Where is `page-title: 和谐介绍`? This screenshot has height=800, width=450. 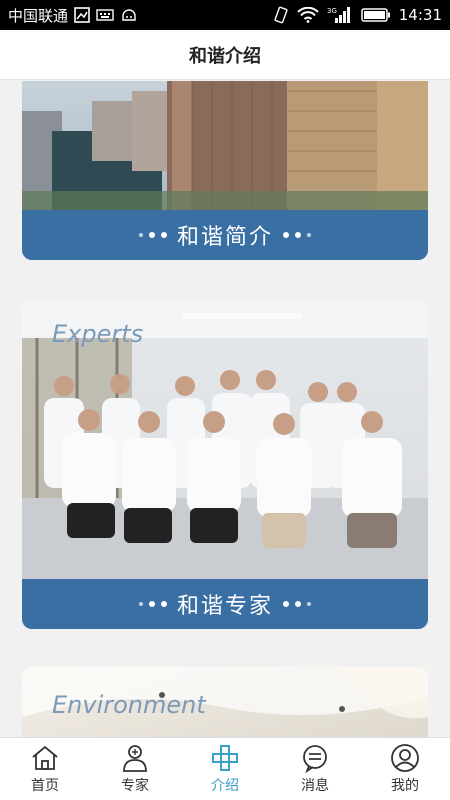
page-title: 和谐介绍 is located at coordinates (225, 56).